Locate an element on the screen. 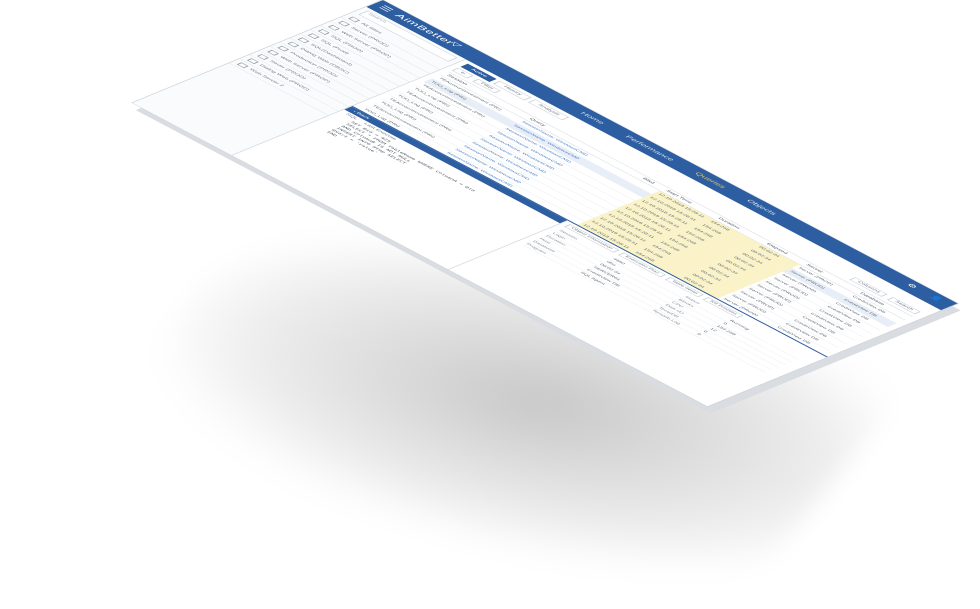 This screenshot has height=609, width=980. user-icon: 👤 is located at coordinates (936, 298).